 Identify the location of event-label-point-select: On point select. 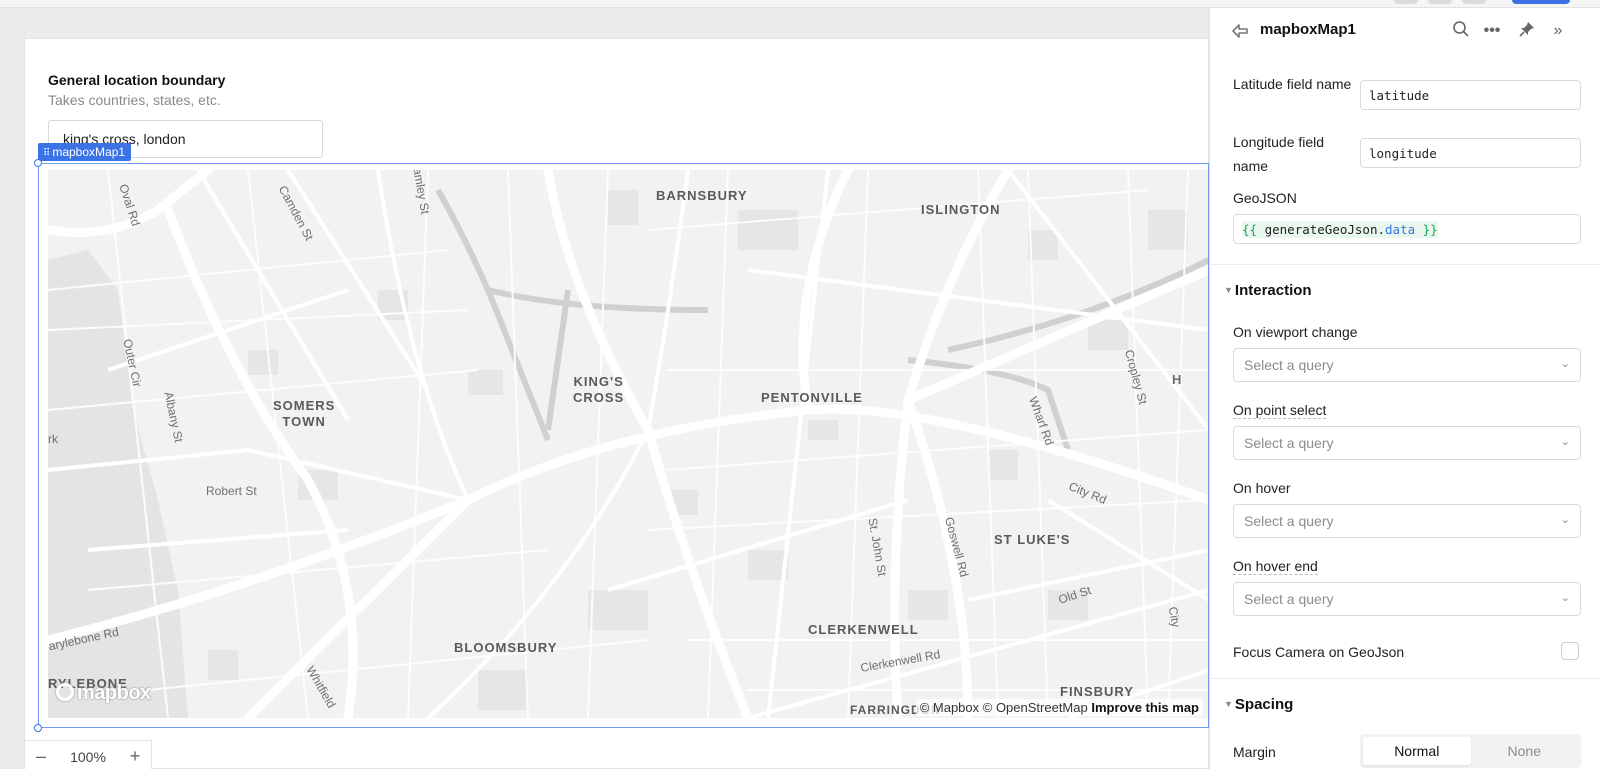
(1280, 410).